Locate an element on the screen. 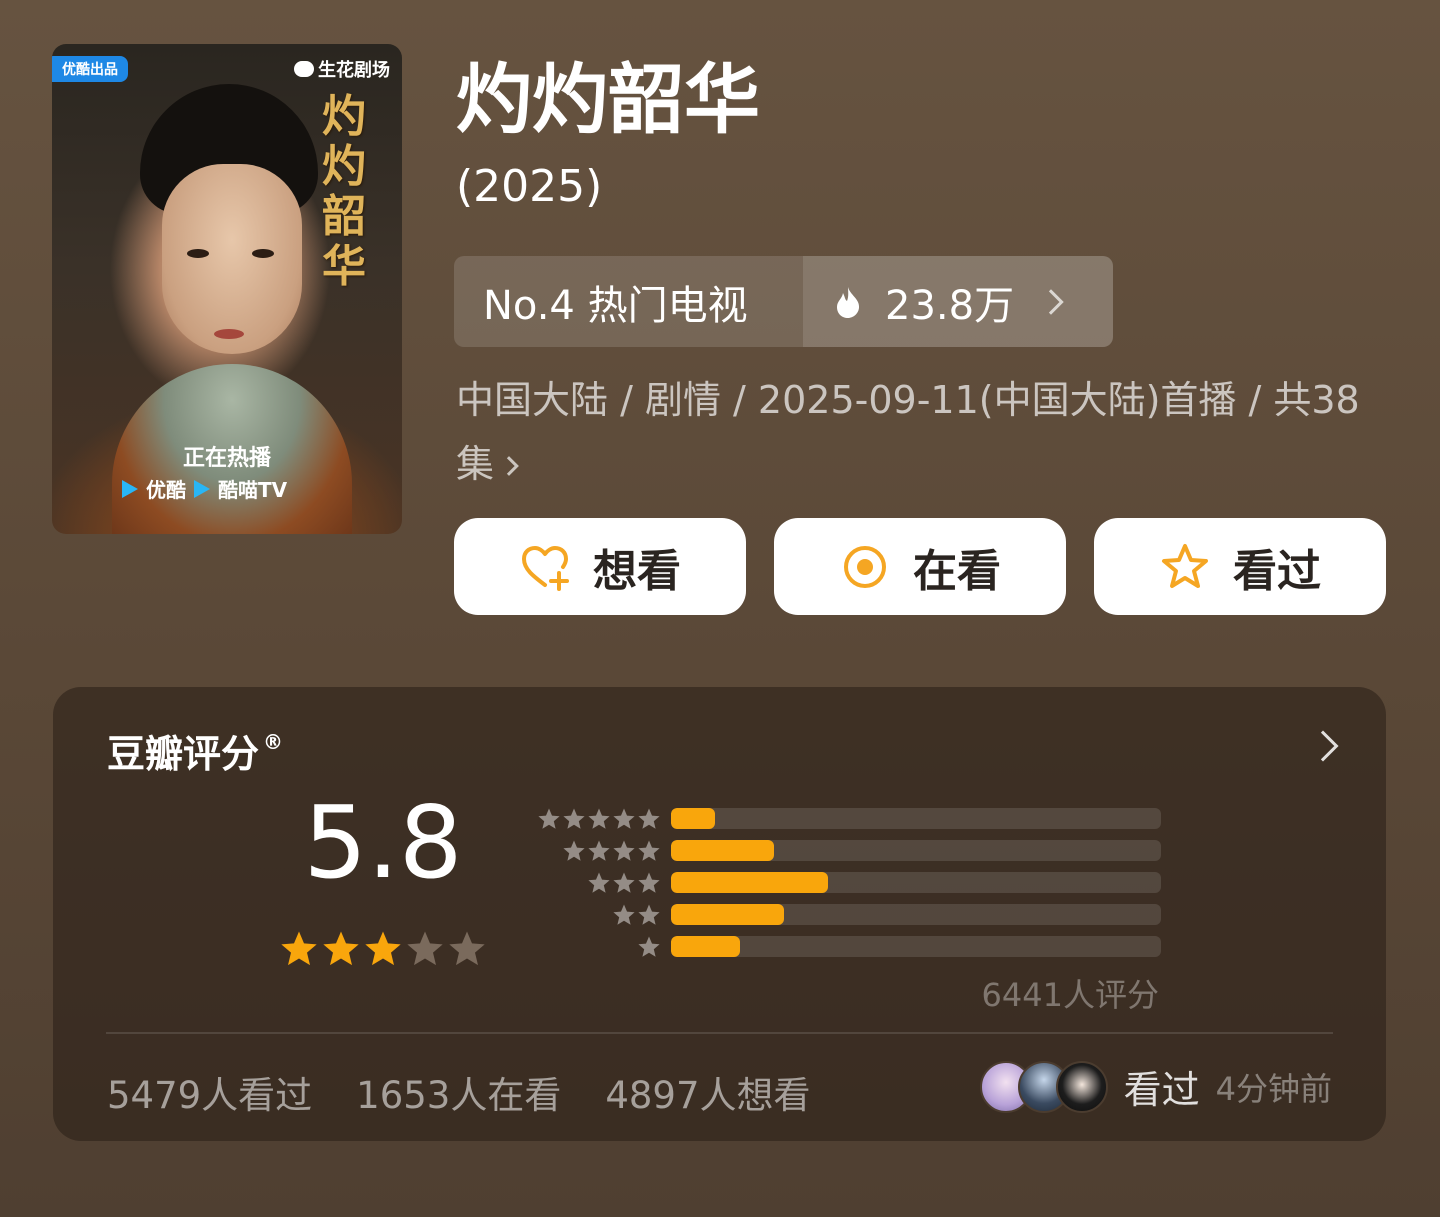  rating-row-4-star is located at coordinates (849, 855).